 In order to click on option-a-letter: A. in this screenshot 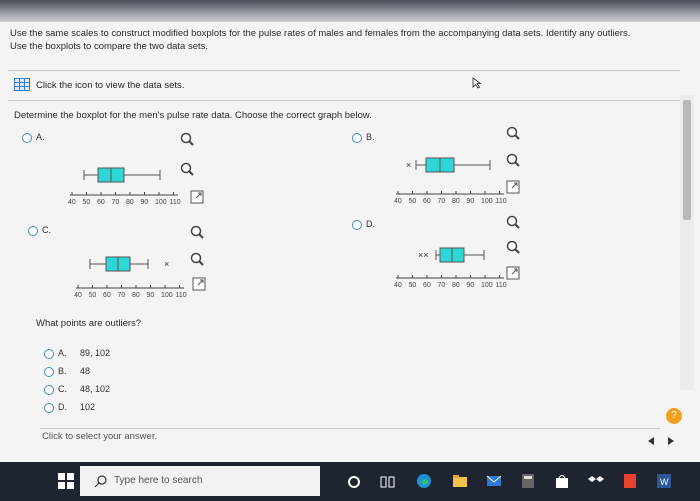, I will do `click(40, 137)`.